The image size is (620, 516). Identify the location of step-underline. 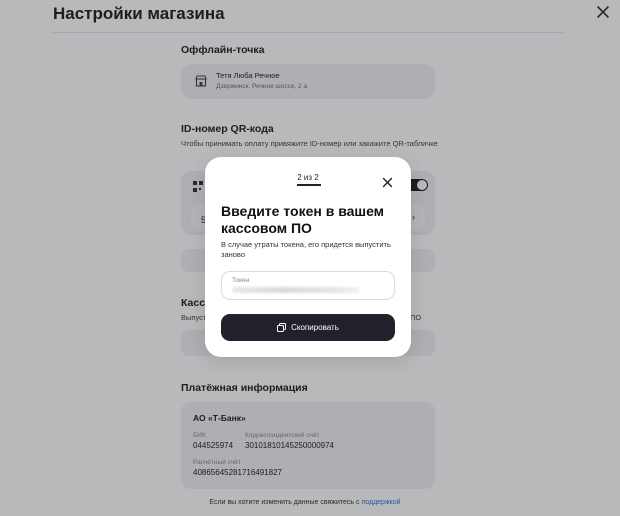
(309, 185).